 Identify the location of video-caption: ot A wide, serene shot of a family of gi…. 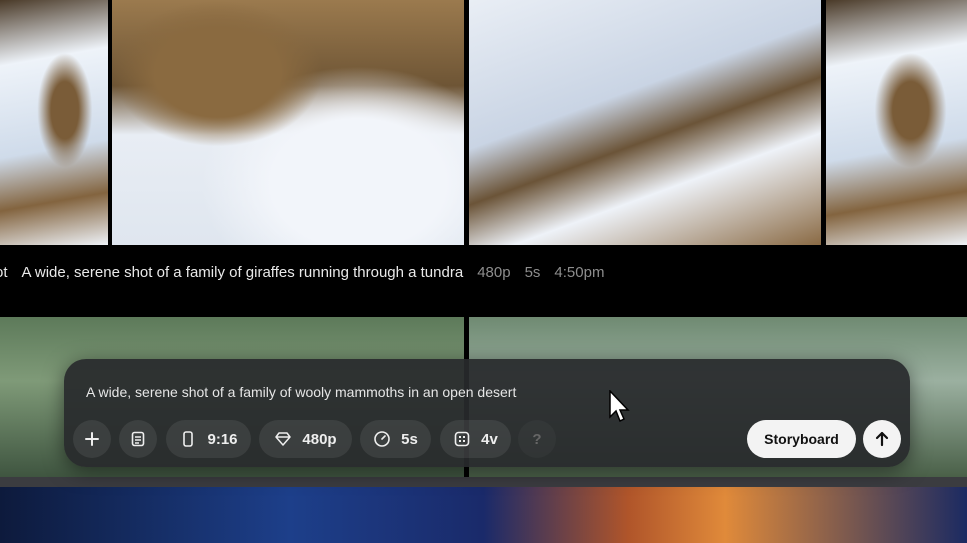
(302, 272).